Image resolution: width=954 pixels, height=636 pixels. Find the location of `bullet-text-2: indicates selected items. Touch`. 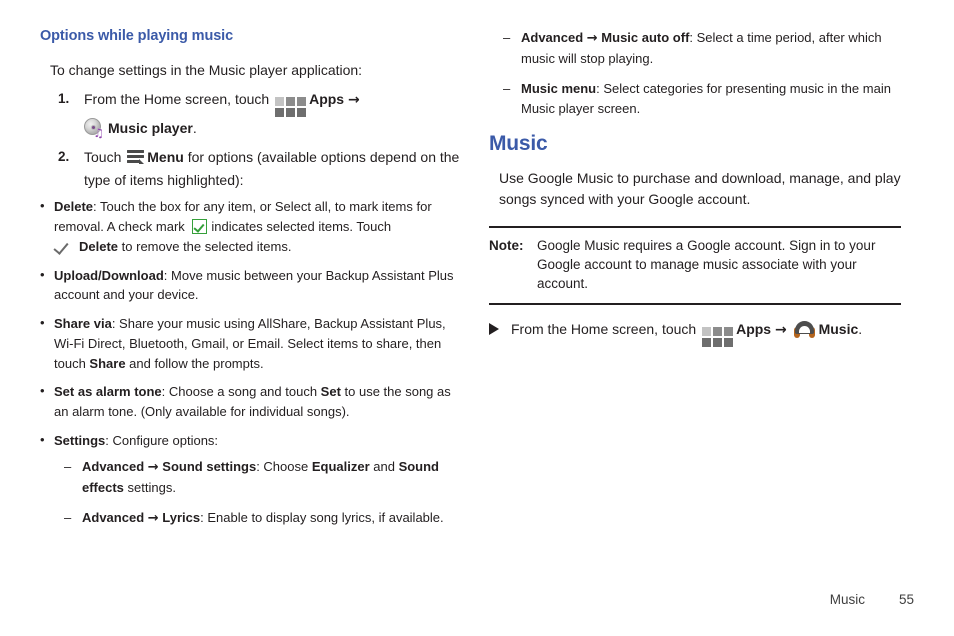

bullet-text-2: indicates selected items. Touch is located at coordinates (301, 227).